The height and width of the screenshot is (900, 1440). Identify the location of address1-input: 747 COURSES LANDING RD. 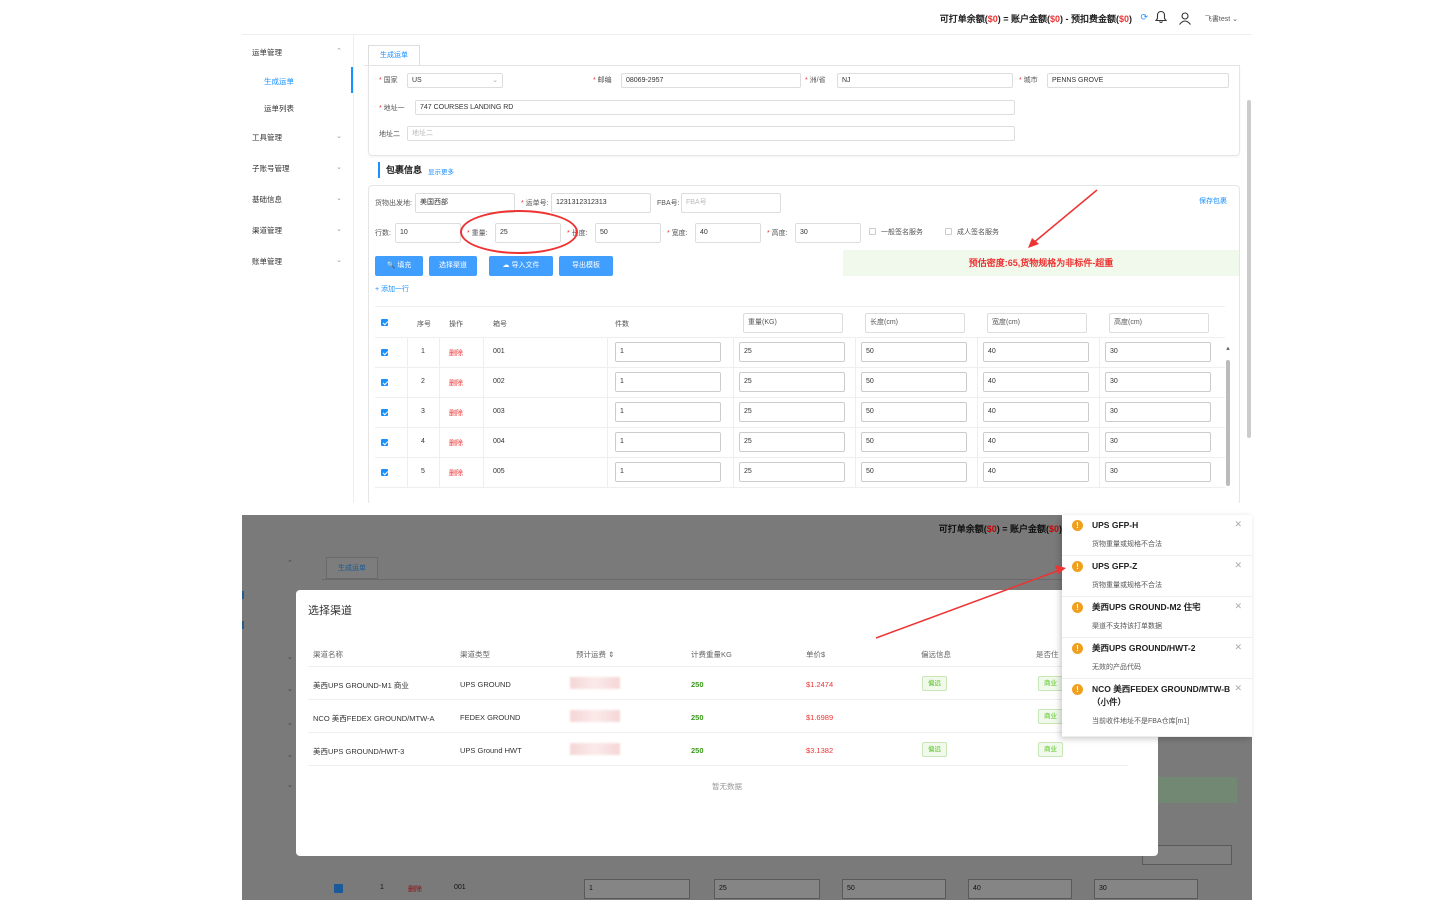
(715, 107).